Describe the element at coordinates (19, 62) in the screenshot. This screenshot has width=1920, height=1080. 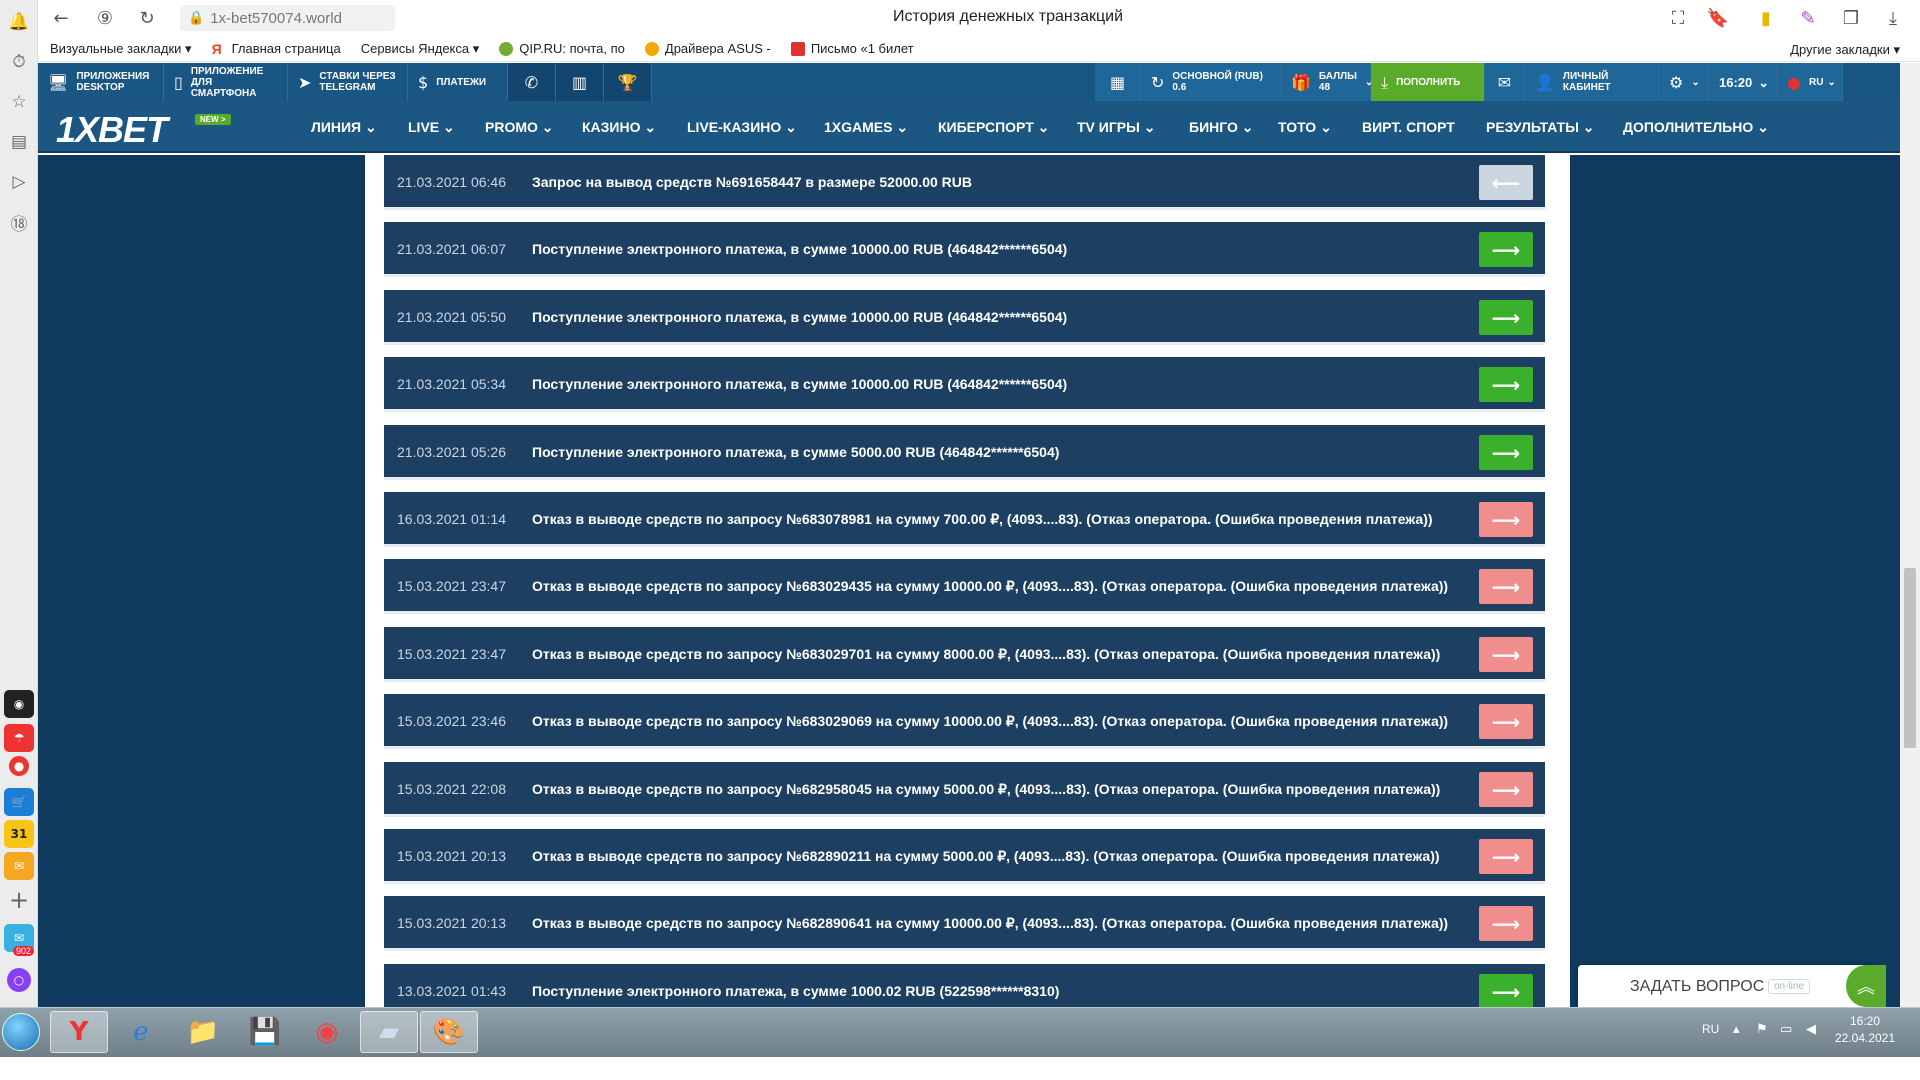
I see `history-icon: ⏱` at that location.